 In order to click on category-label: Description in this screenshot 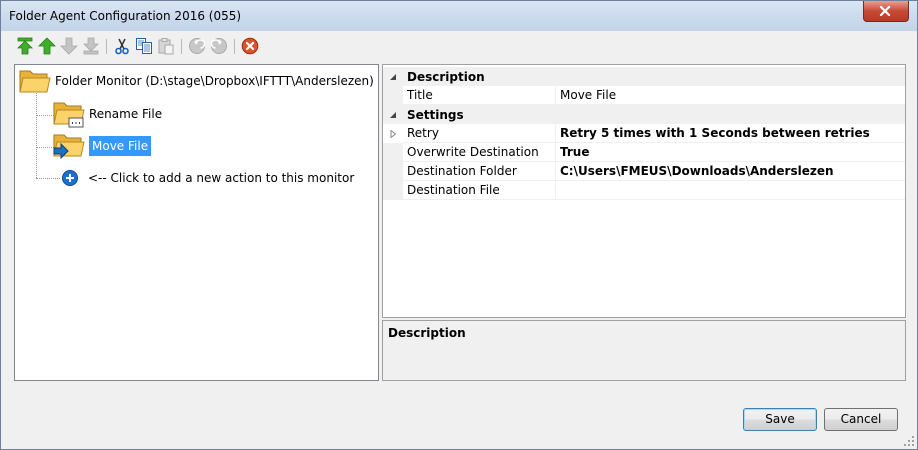, I will do `click(446, 76)`.